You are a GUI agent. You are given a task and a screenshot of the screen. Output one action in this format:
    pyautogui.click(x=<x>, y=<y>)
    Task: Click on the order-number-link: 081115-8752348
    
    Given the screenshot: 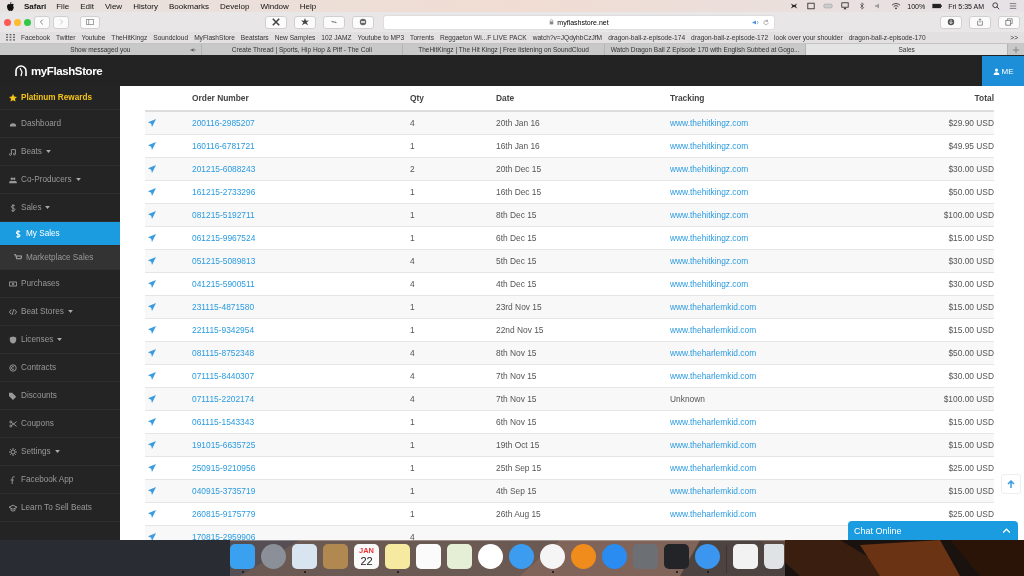 What is the action you would take?
    pyautogui.click(x=301, y=353)
    